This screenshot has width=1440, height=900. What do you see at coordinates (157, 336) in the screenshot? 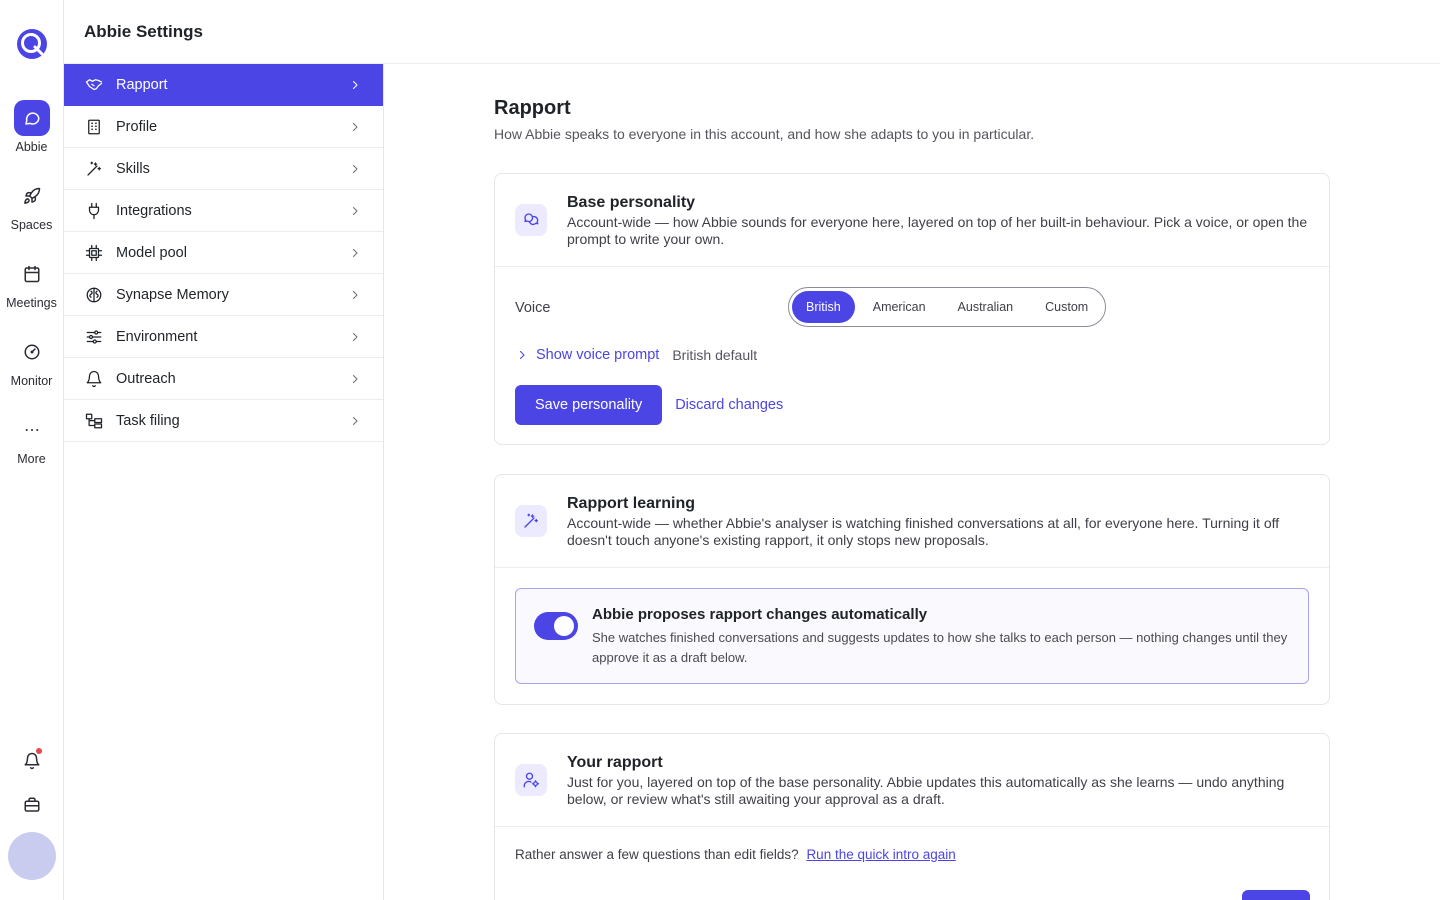
I see `menu-item-label: Environment` at bounding box center [157, 336].